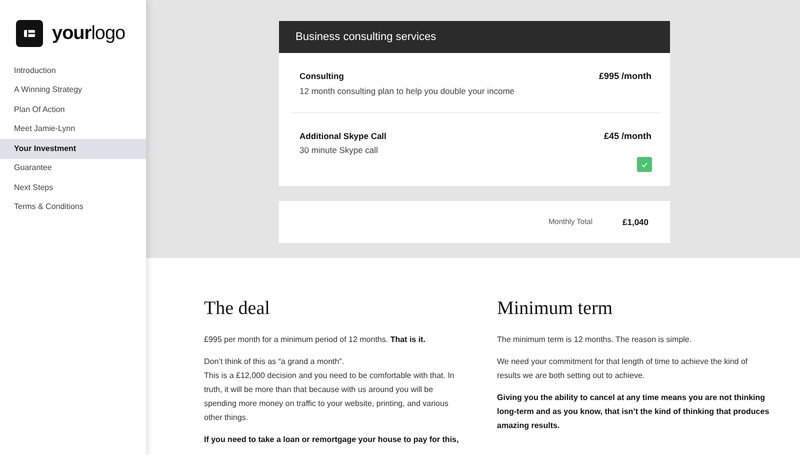 The width and height of the screenshot is (800, 455). What do you see at coordinates (625, 76) in the screenshot?
I see `item-price: £995 /month` at bounding box center [625, 76].